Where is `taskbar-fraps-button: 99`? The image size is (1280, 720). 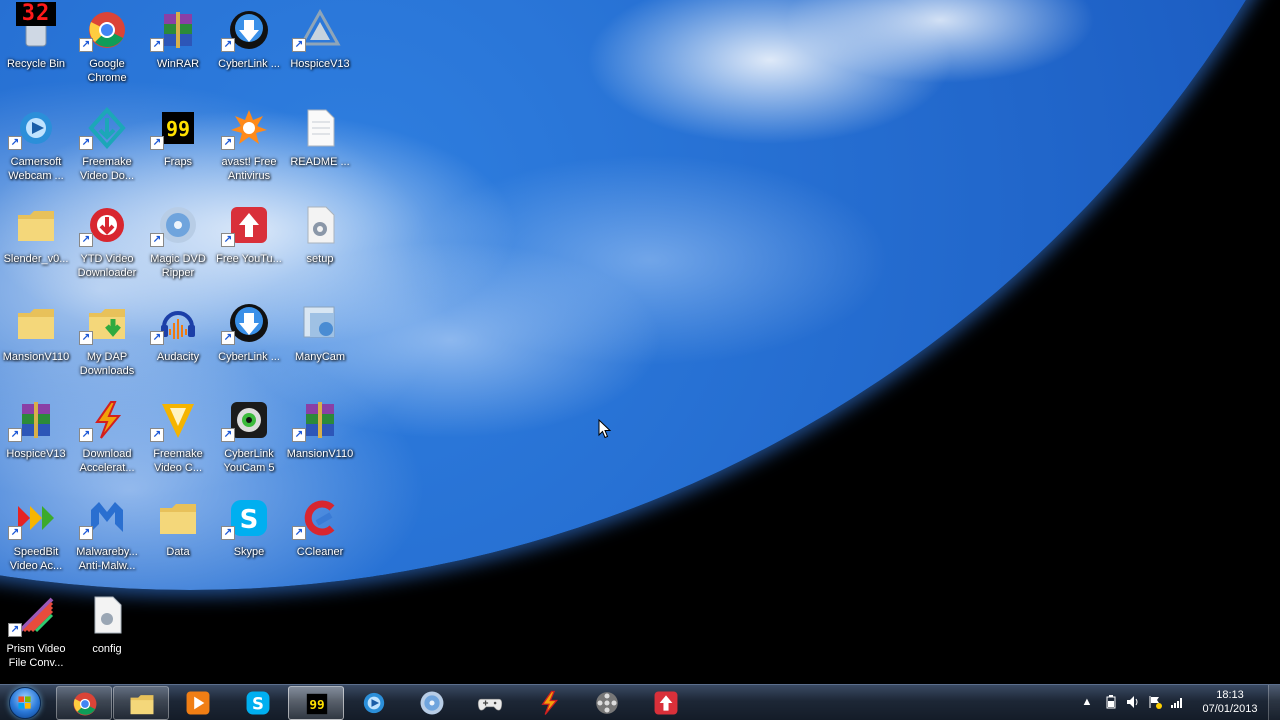
taskbar-fraps-button: 99 is located at coordinates (316, 703).